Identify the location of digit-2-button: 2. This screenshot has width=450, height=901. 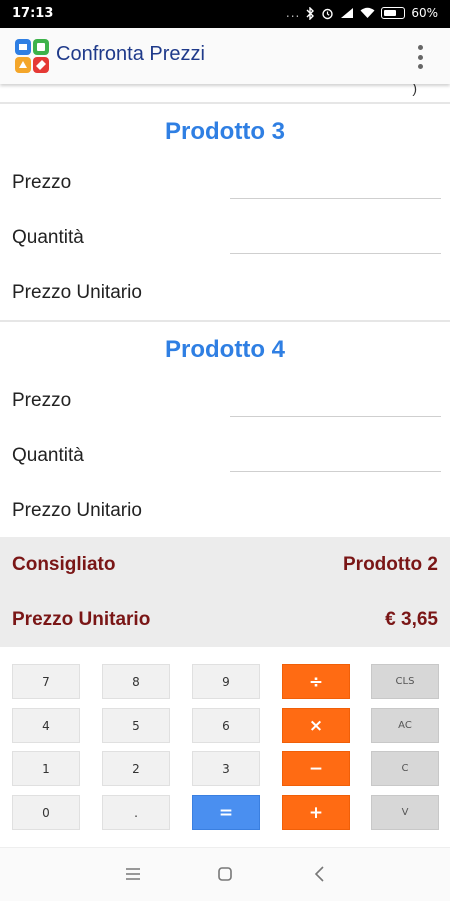
(136, 768).